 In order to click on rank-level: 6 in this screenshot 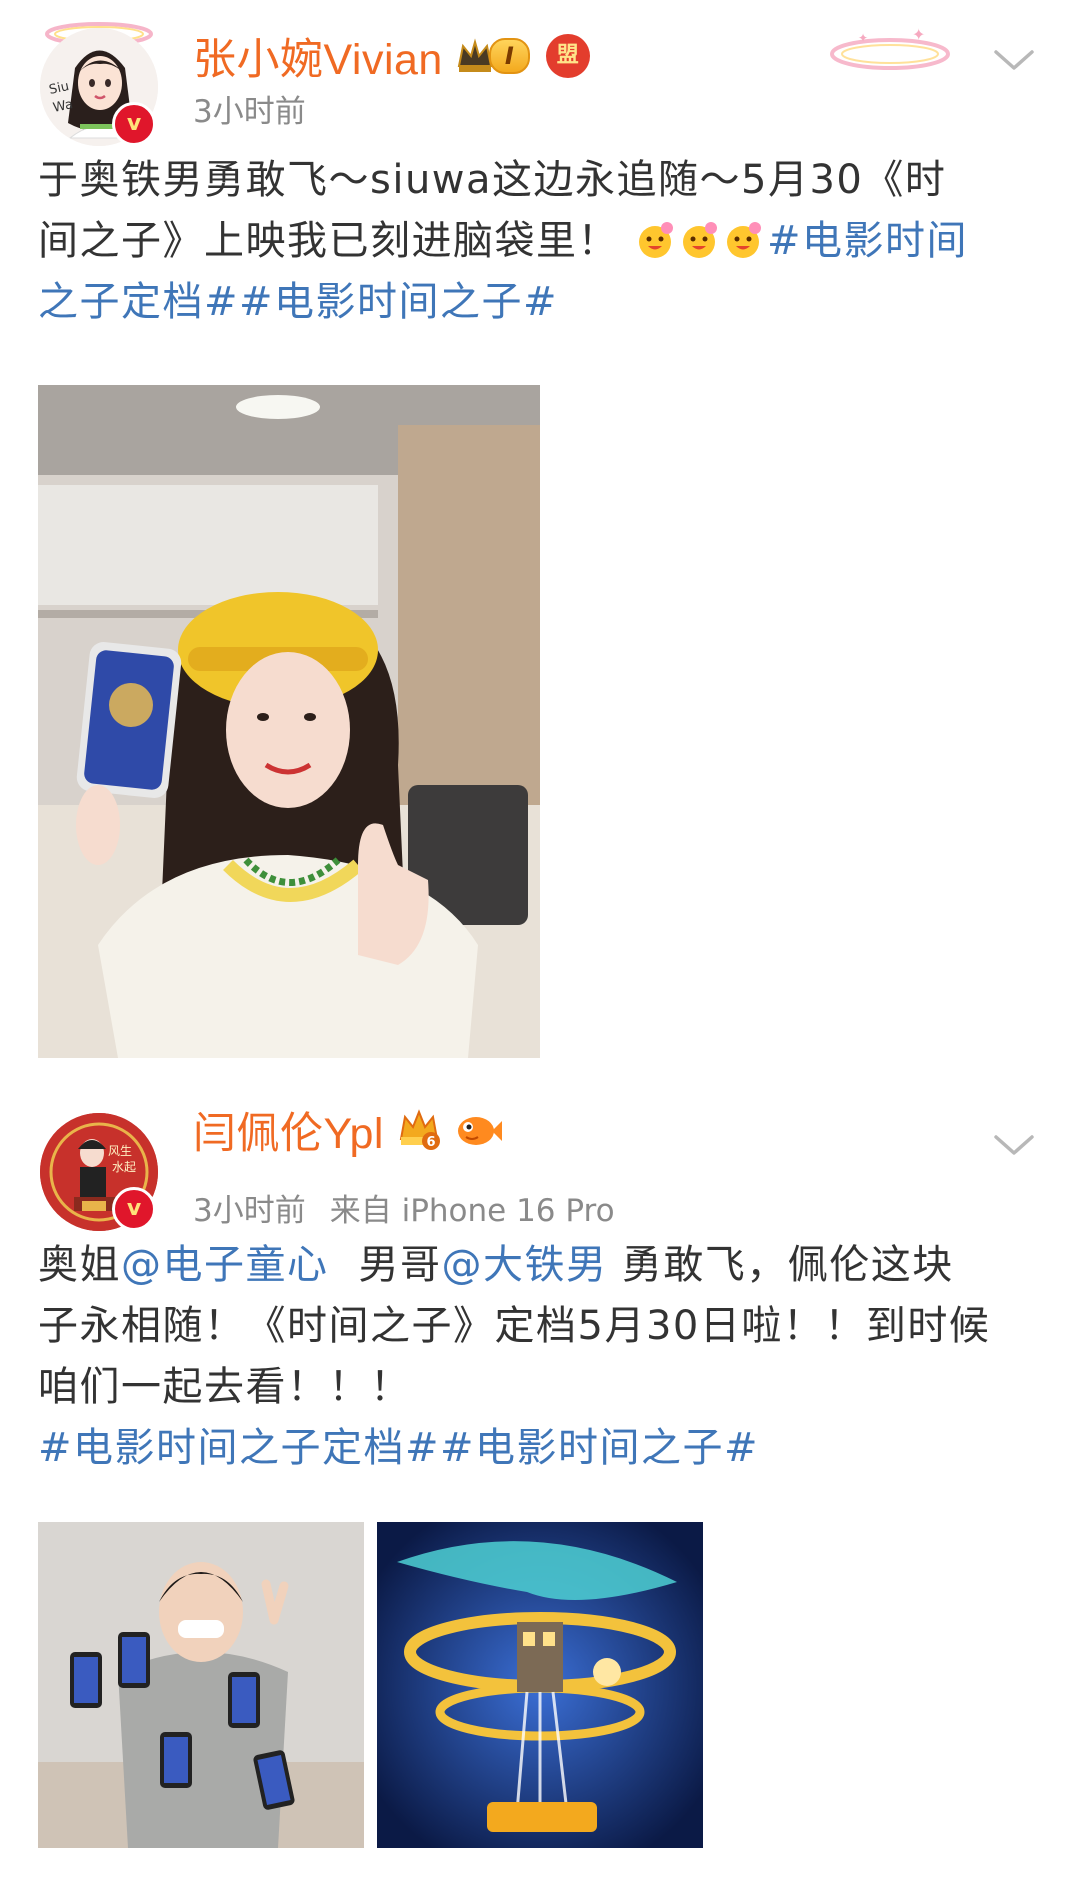, I will do `click(430, 1142)`.